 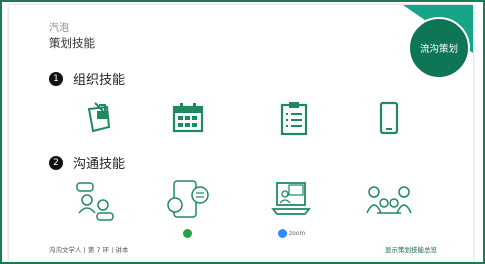 What do you see at coordinates (59, 28) in the screenshot?
I see `slide-supertitle: 汽泡` at bounding box center [59, 28].